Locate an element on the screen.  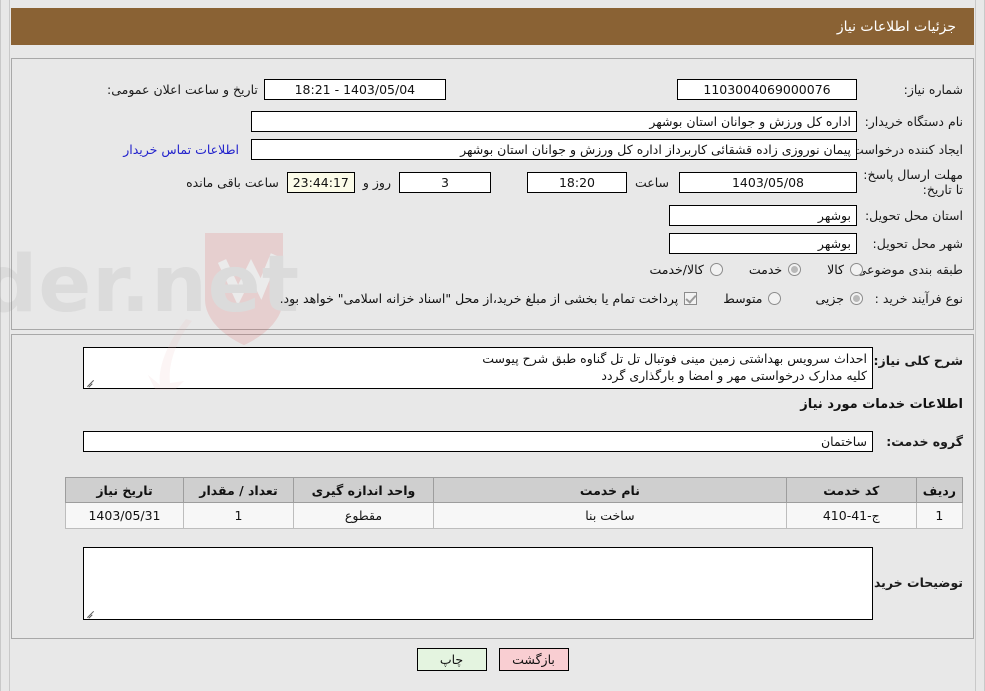
print-button: چاپ is located at coordinates (451, 659).